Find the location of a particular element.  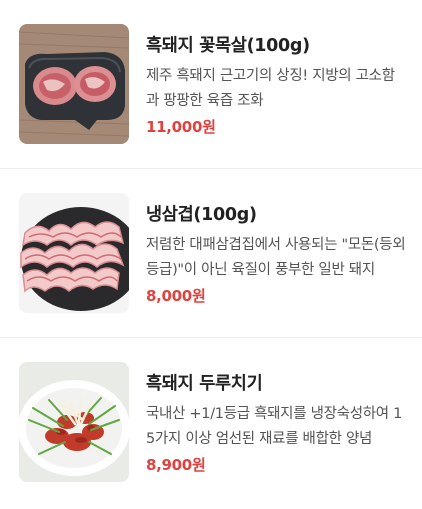

menu-item-price: 11,000원 is located at coordinates (181, 127).